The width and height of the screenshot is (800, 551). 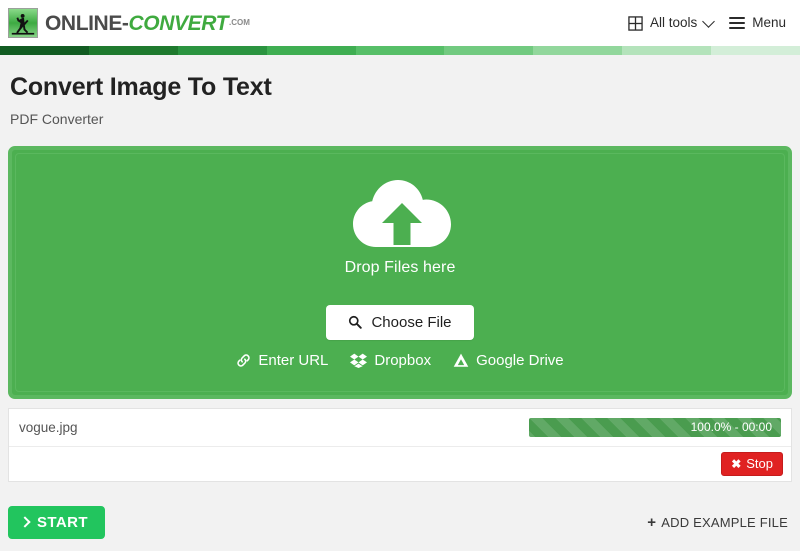 I want to click on stop-label: Stop, so click(x=759, y=464).